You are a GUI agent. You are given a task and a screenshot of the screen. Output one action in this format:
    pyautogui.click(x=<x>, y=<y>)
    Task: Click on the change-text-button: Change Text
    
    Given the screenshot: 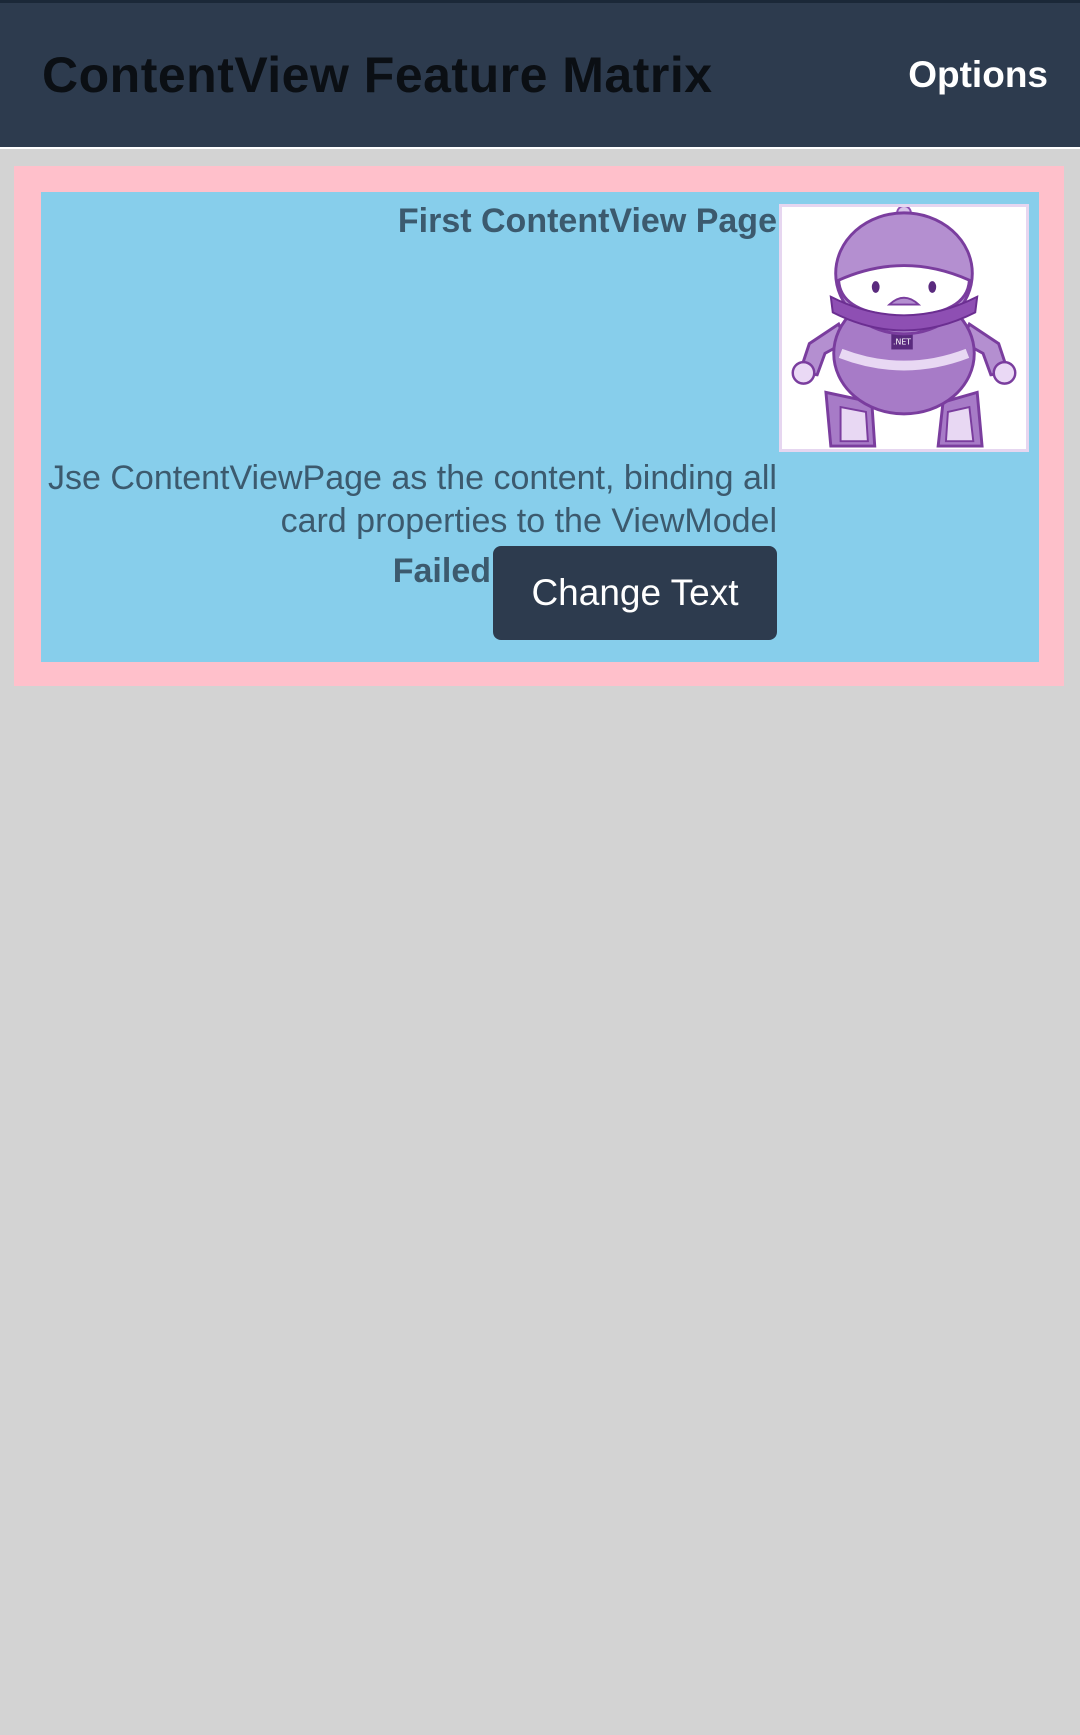 What is the action you would take?
    pyautogui.click(x=635, y=593)
    